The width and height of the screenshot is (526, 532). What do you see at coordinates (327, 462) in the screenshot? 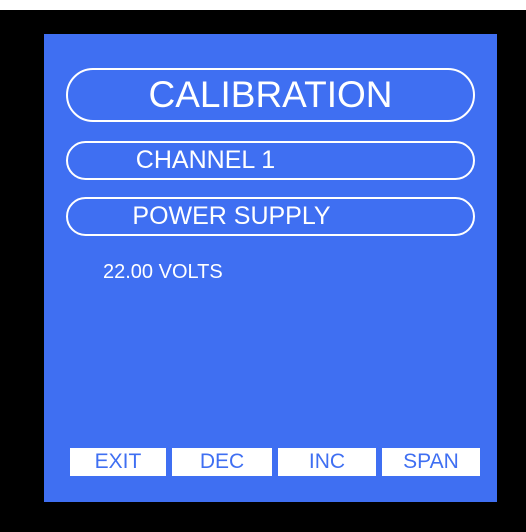
I see `increase-button: INC` at bounding box center [327, 462].